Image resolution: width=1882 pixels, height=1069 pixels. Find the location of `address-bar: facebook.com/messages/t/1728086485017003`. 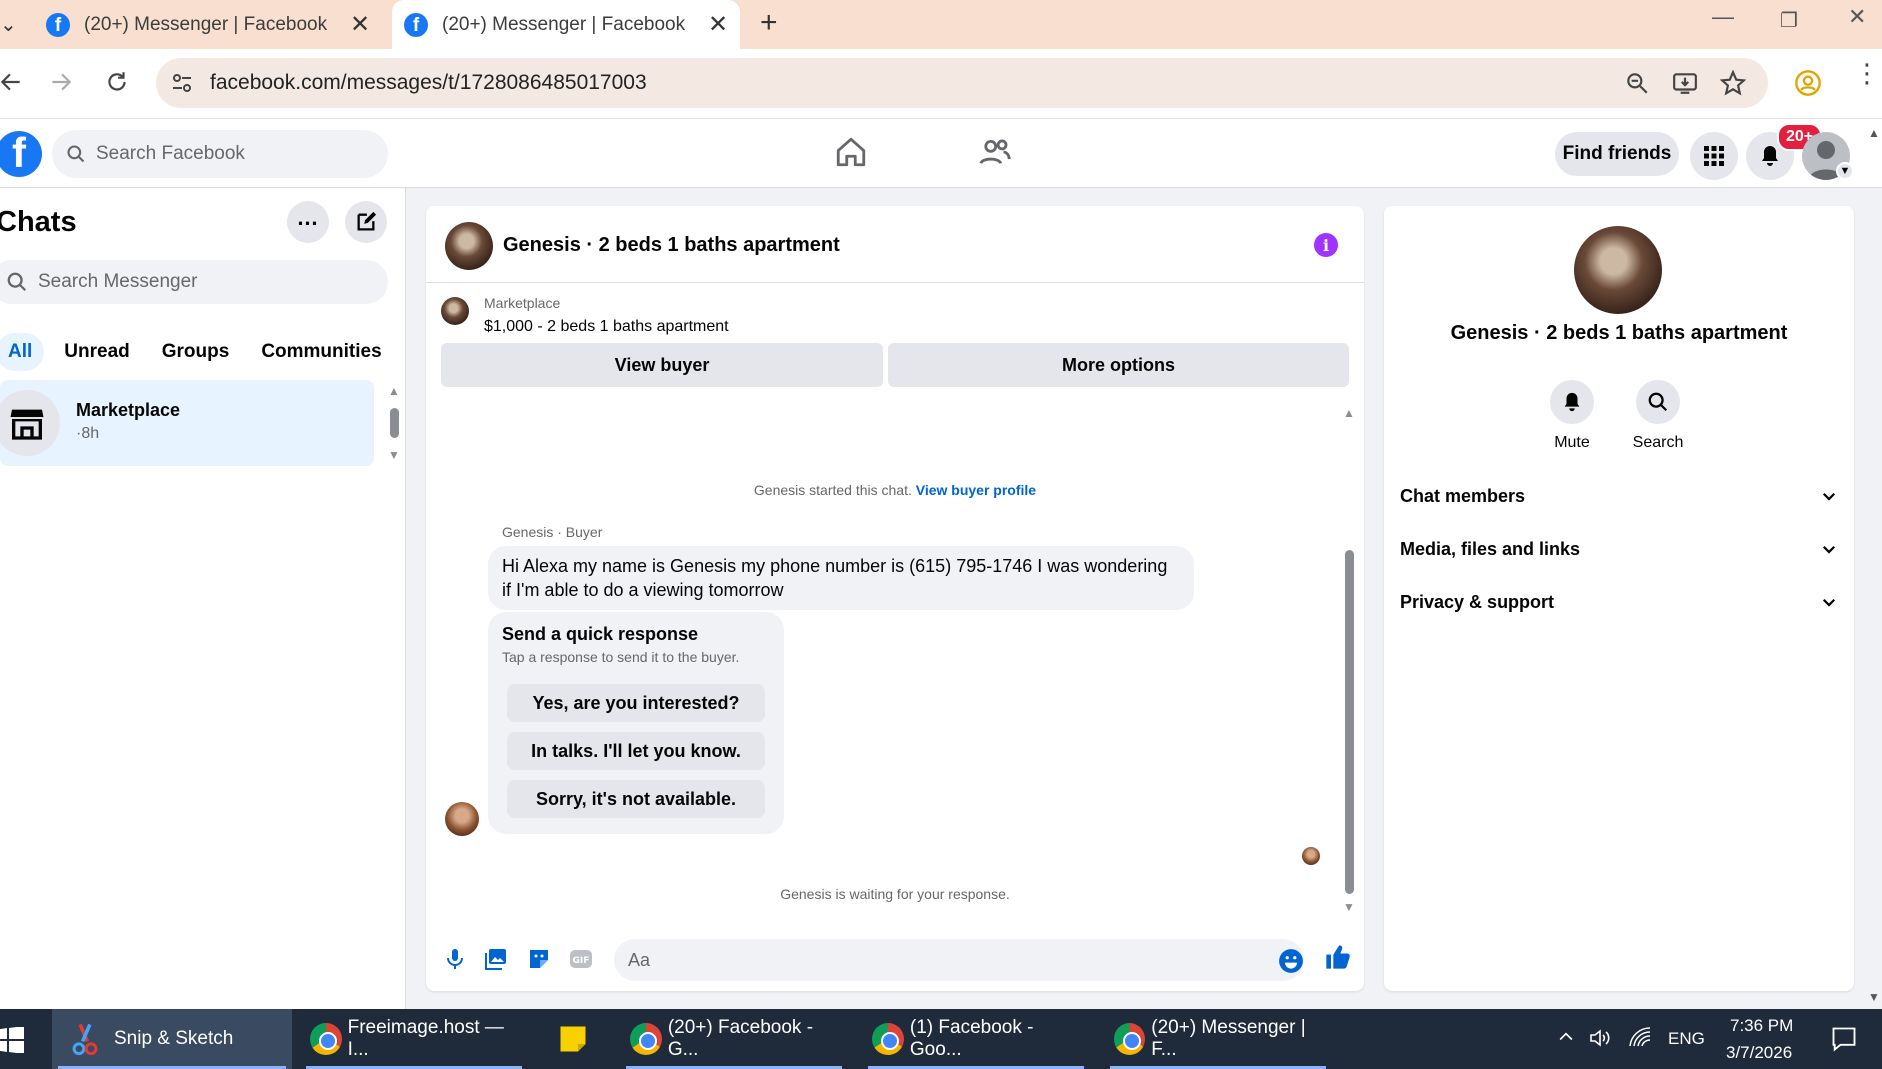

address-bar: facebook.com/messages/t/1728086485017003 is located at coordinates (962, 83).